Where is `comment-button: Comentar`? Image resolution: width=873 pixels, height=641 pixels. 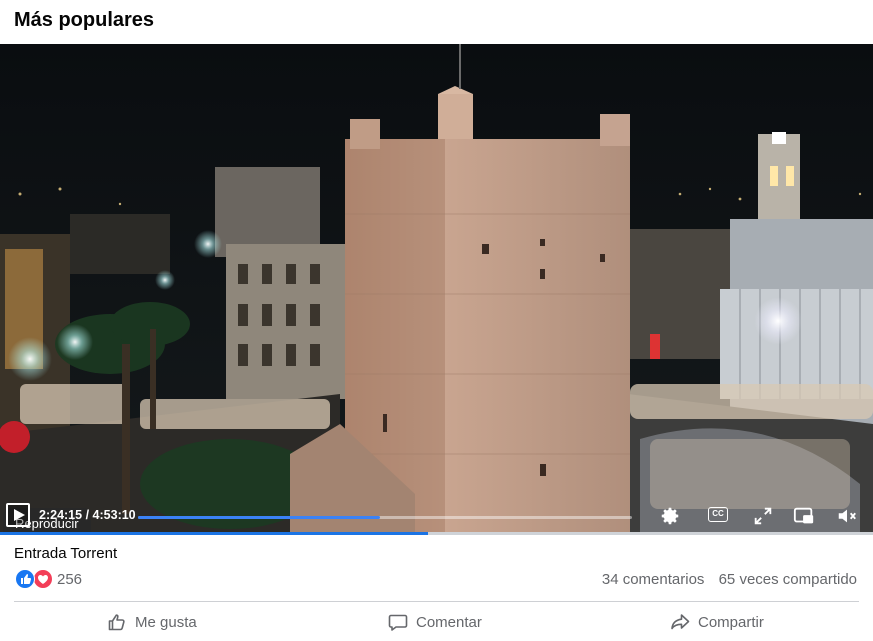
comment-button: Comentar is located at coordinates (435, 622).